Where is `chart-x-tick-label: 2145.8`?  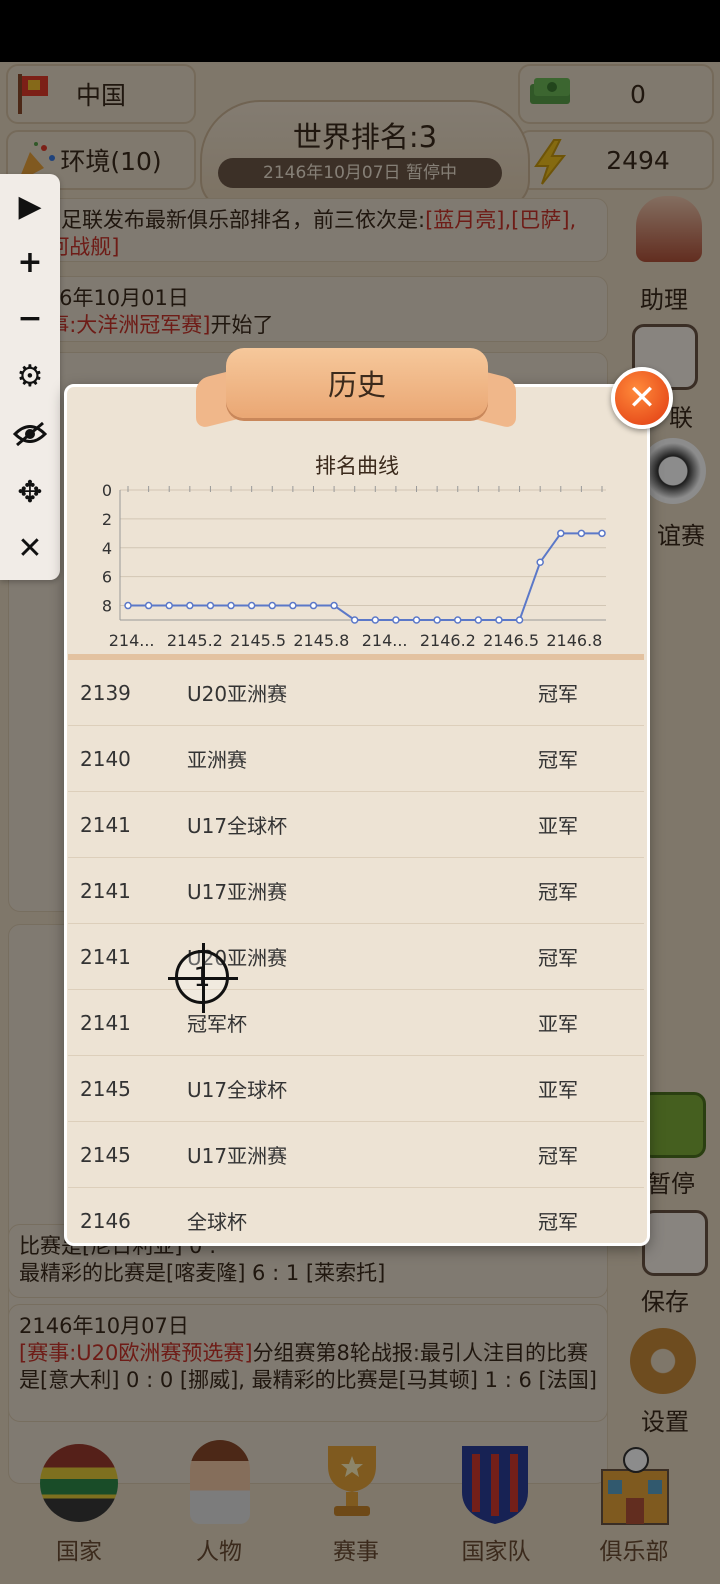 chart-x-tick-label: 2145.8 is located at coordinates (321, 640).